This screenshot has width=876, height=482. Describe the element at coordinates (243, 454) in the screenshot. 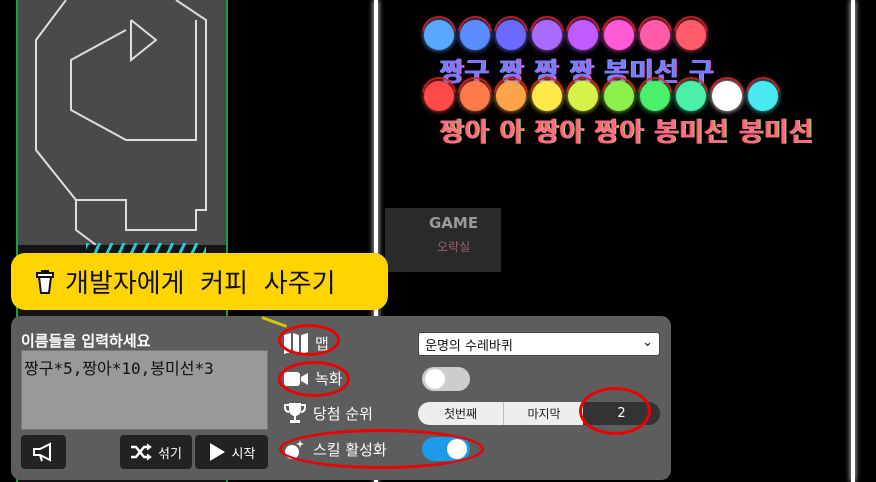

I see `start-label: 시작` at that location.